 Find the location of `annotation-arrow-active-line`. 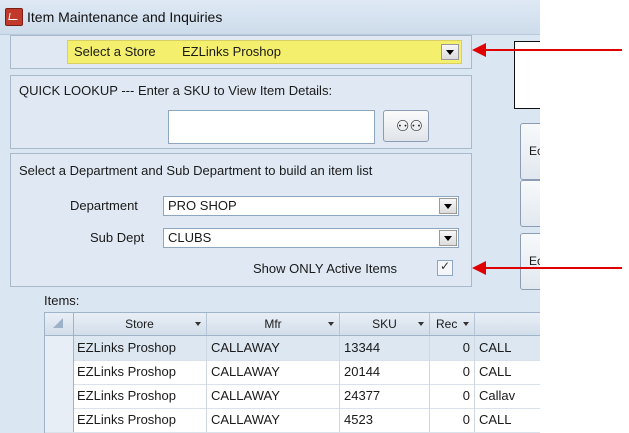

annotation-arrow-active-line is located at coordinates (553, 268).